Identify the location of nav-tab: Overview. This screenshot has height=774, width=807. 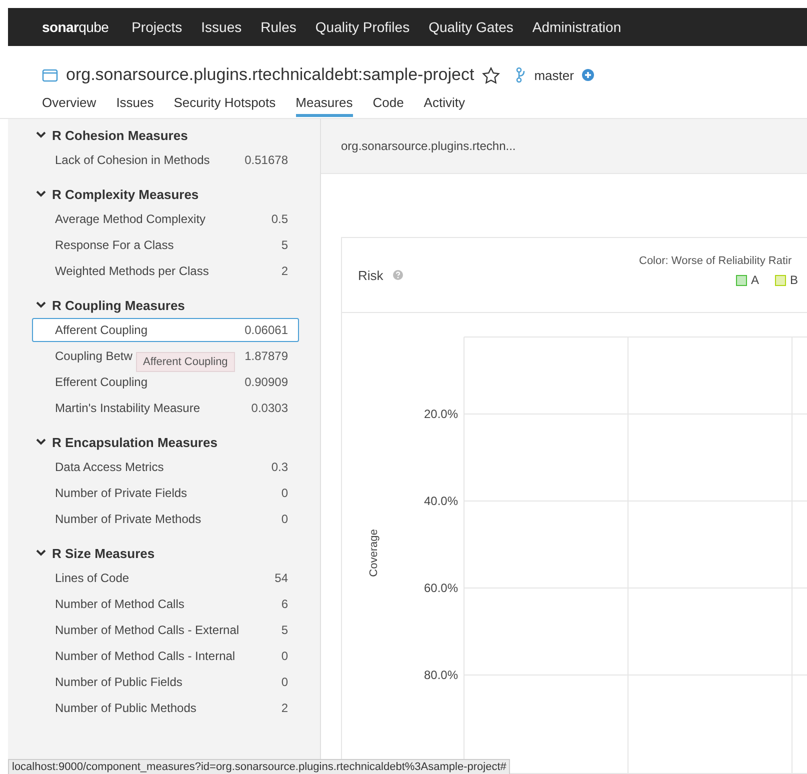
(69, 106).